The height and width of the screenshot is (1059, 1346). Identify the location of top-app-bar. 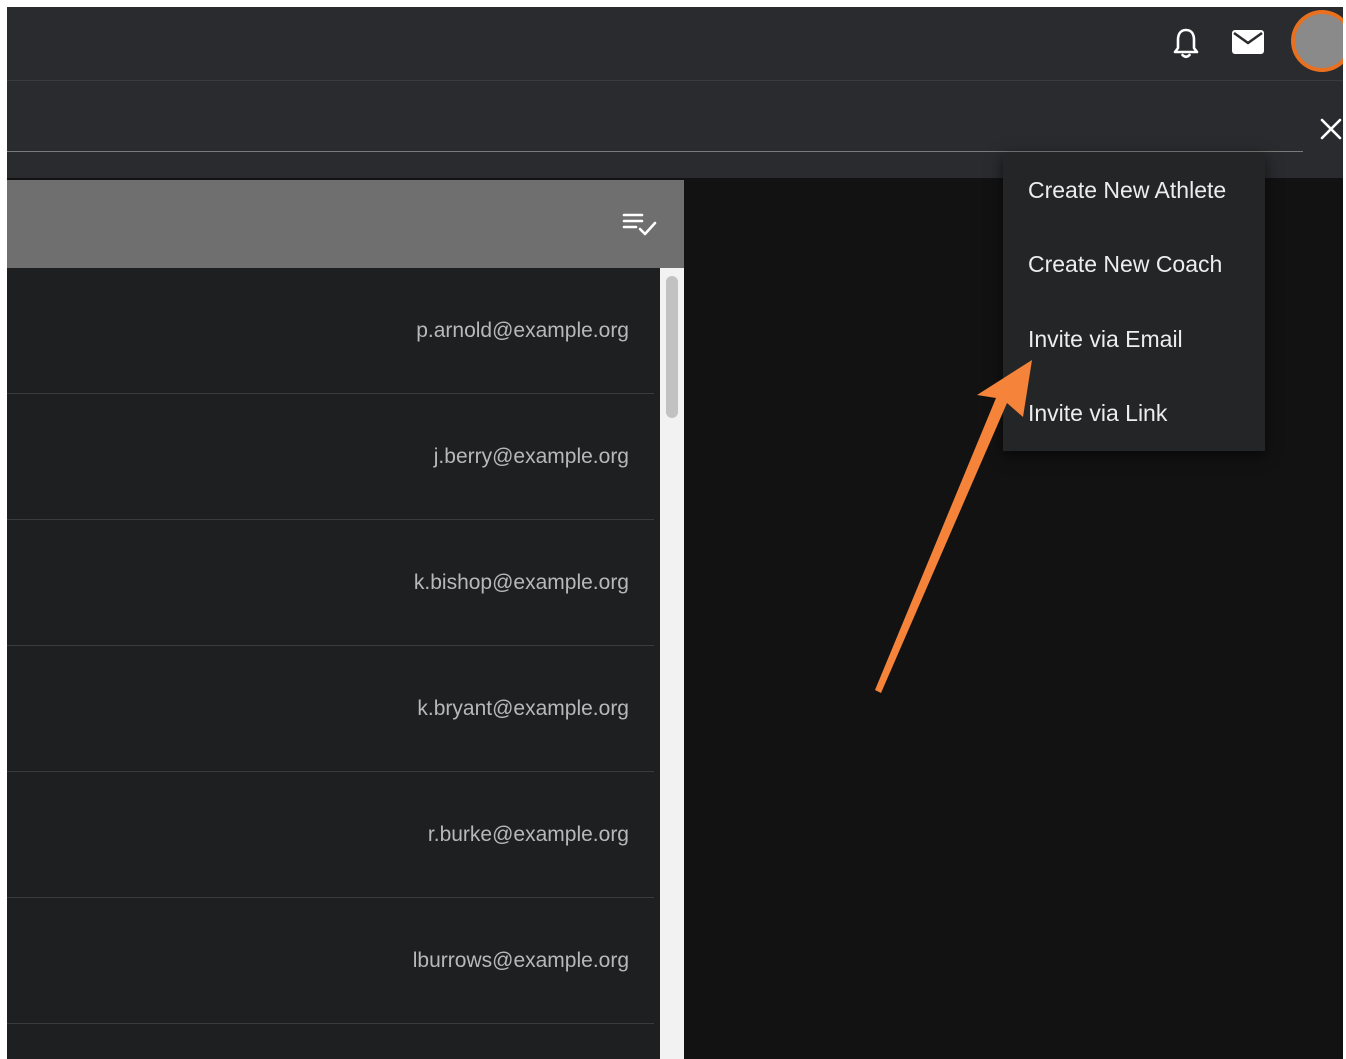
(675, 44).